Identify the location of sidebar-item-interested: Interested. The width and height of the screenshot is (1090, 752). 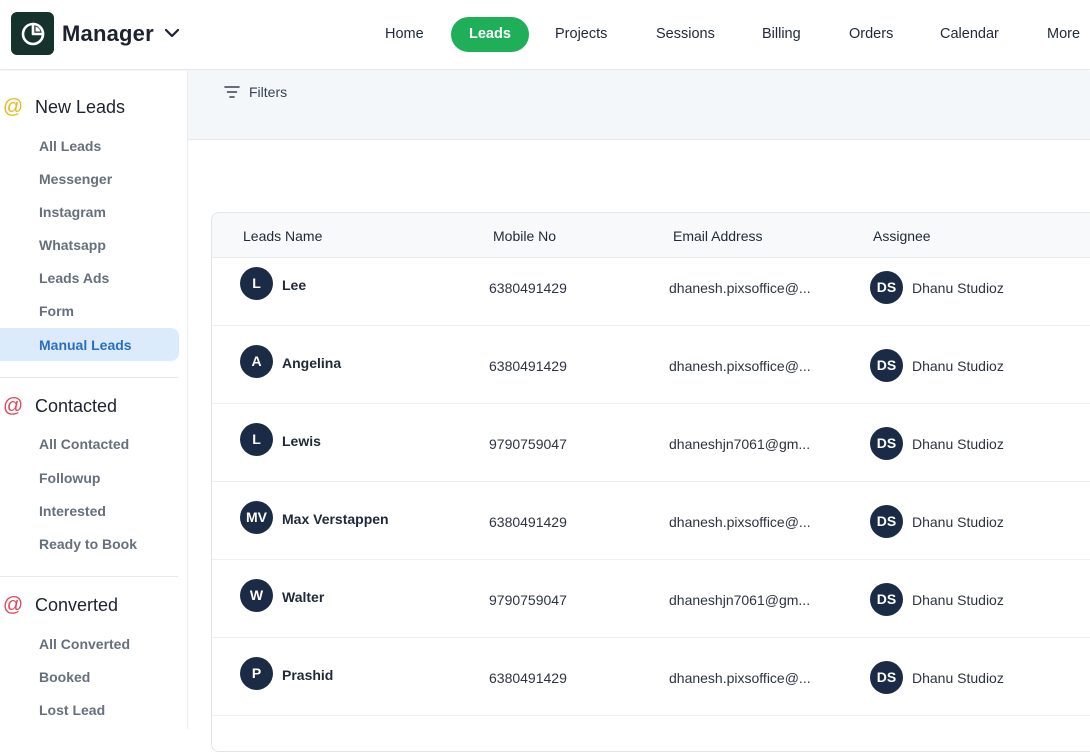
(72, 511).